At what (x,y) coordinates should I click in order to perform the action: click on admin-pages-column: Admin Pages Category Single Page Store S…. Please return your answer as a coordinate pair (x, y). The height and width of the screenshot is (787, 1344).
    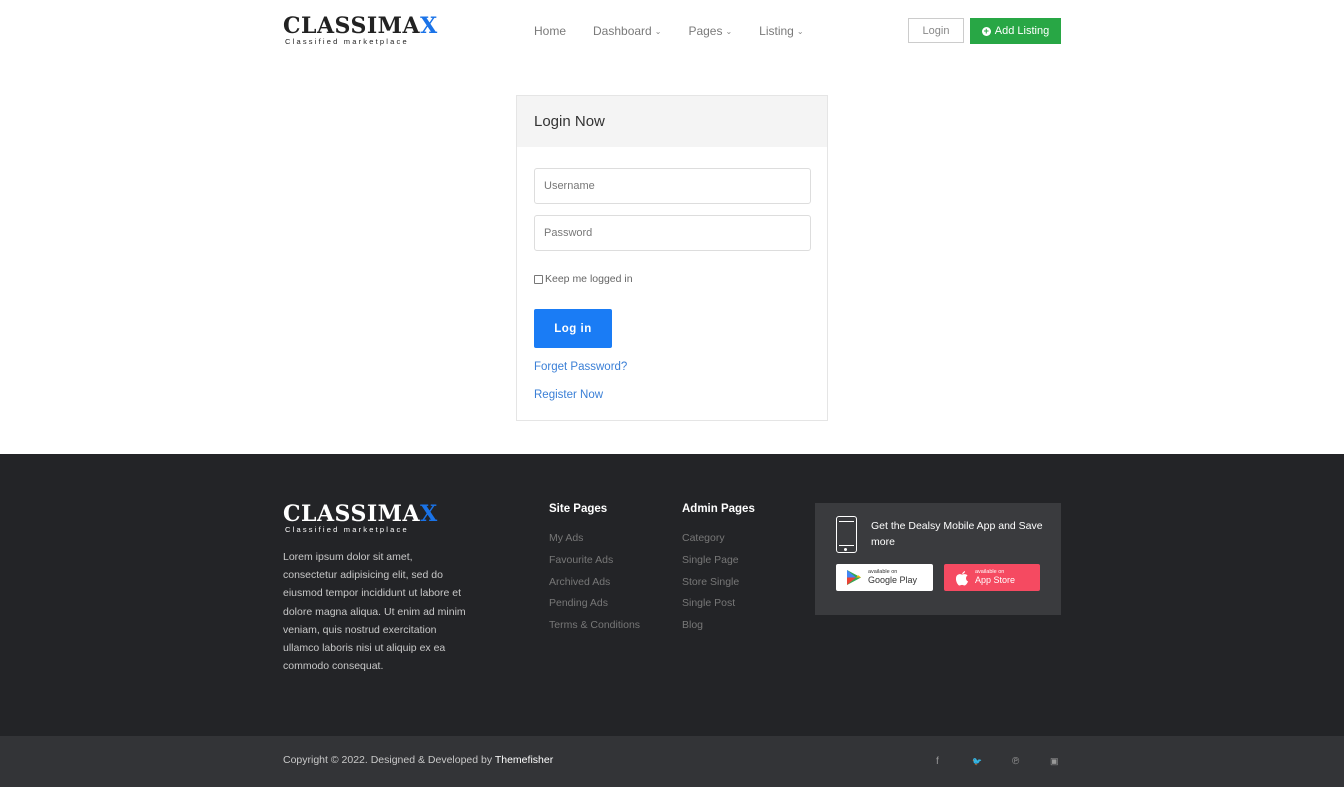
    Looking at the image, I should click on (718, 572).